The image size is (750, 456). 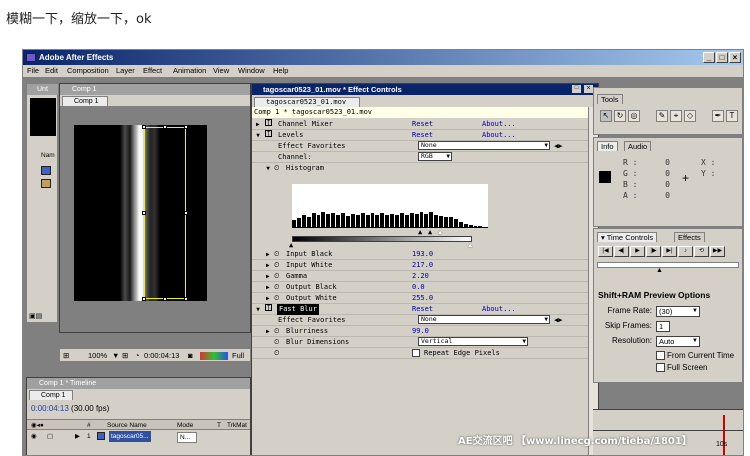 I want to click on maximize-button: □, so click(x=722, y=57).